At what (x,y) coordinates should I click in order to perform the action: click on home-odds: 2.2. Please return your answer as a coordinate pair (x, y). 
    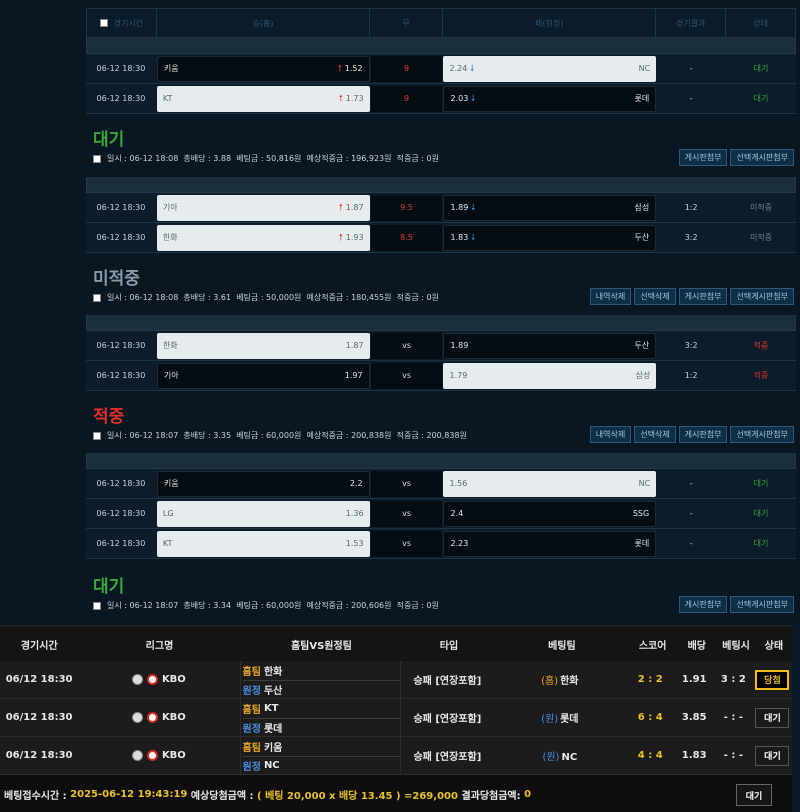
    Looking at the image, I should click on (356, 483).